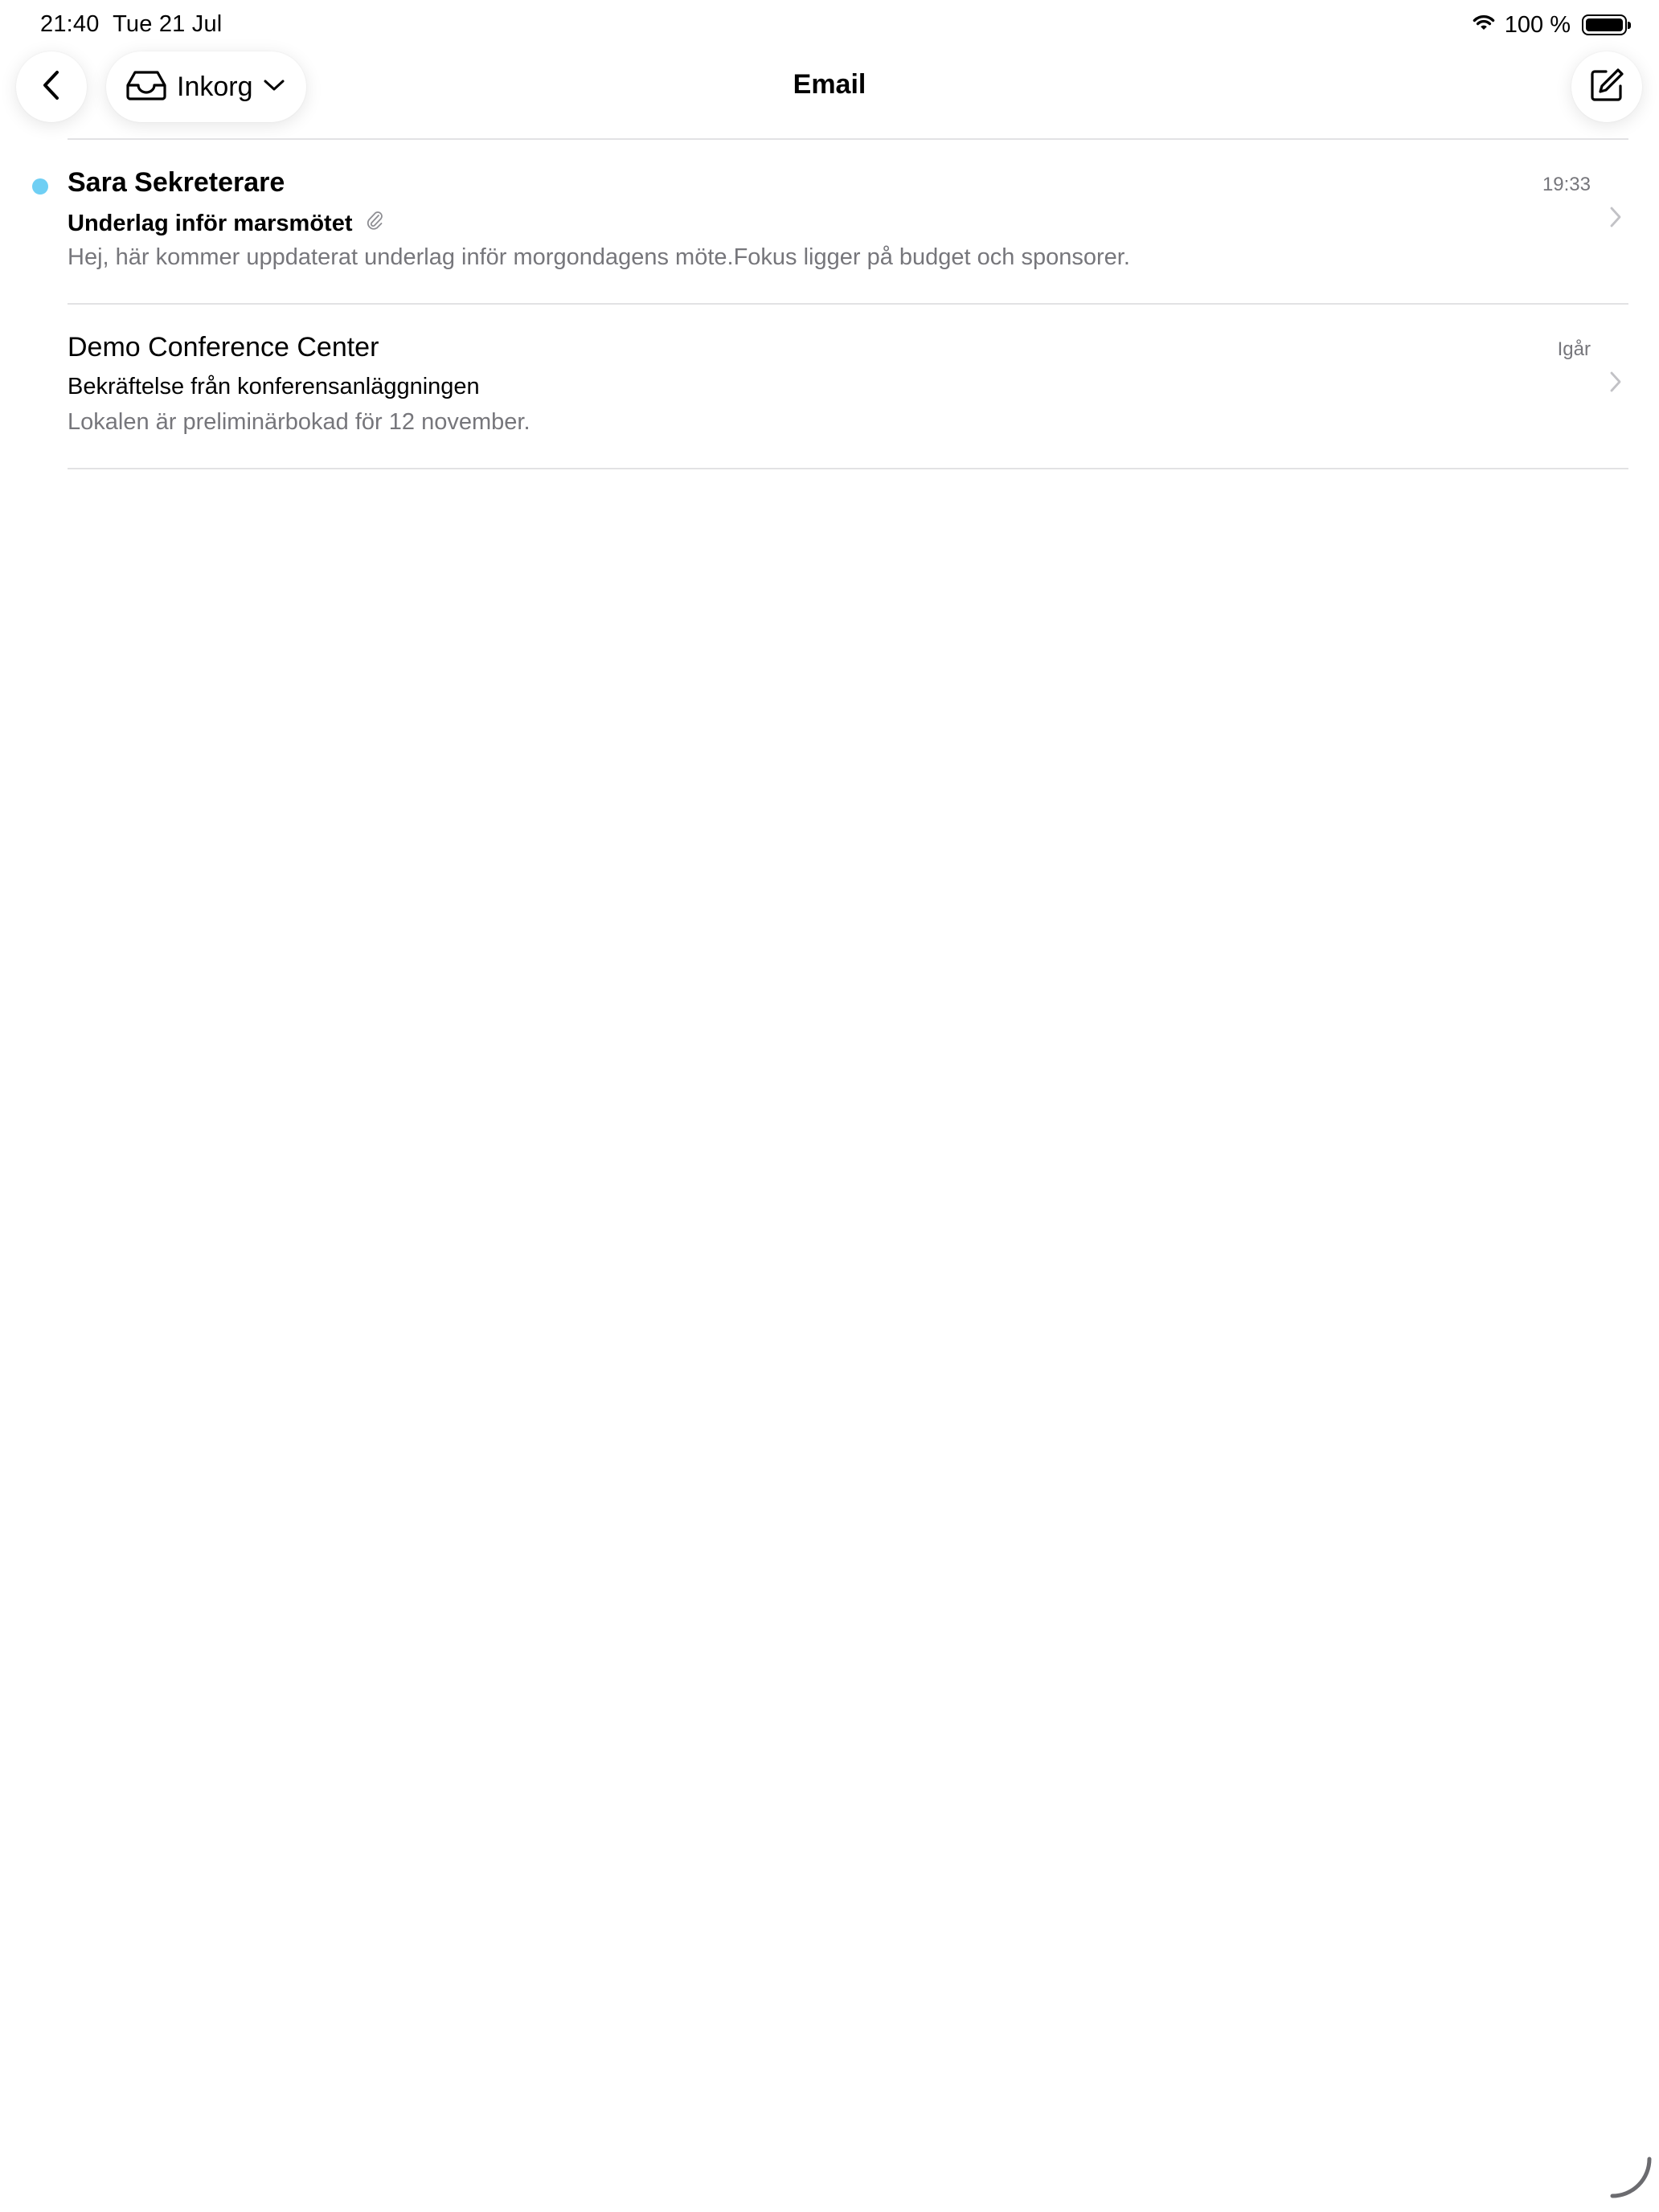  What do you see at coordinates (40, 186) in the screenshot?
I see `unread-indicator` at bounding box center [40, 186].